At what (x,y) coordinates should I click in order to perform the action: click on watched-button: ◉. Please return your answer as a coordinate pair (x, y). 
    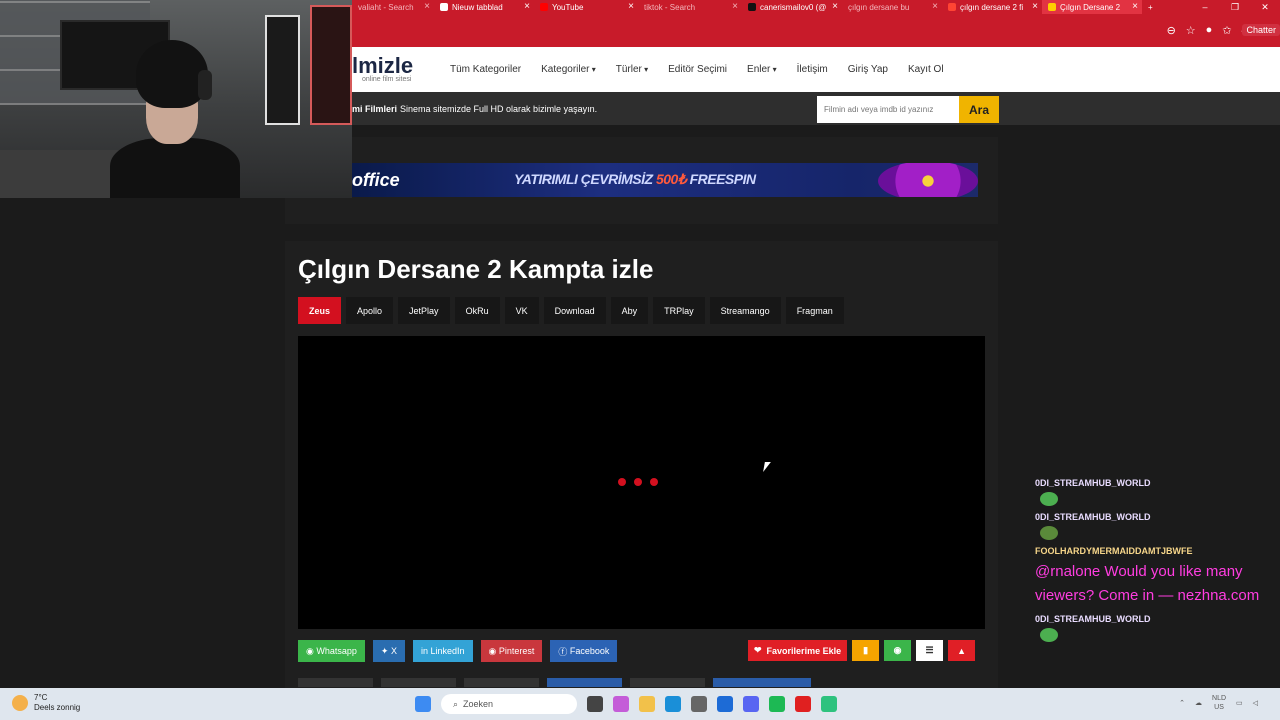
    Looking at the image, I should click on (898, 650).